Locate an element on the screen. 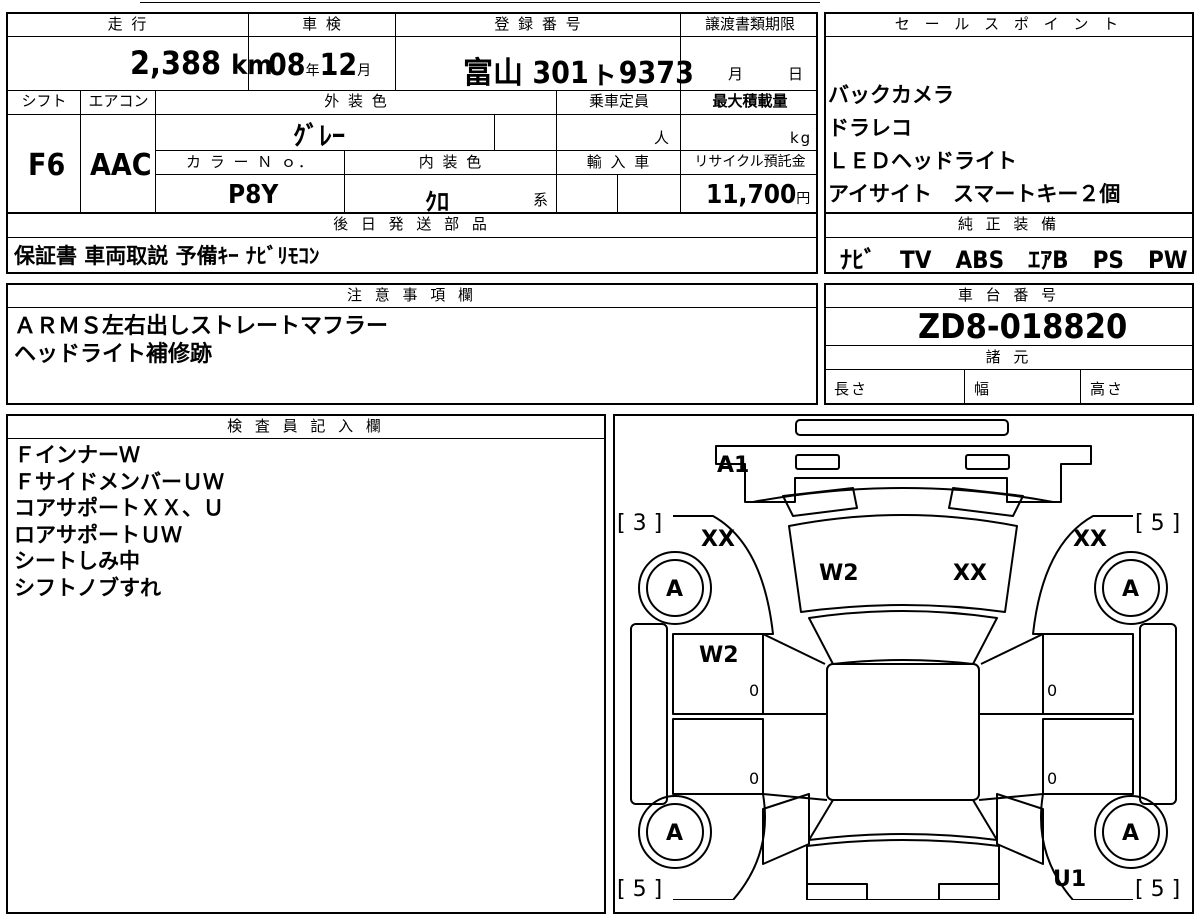 This screenshot has height=914, width=1200. right-sill is located at coordinates (1158, 714).